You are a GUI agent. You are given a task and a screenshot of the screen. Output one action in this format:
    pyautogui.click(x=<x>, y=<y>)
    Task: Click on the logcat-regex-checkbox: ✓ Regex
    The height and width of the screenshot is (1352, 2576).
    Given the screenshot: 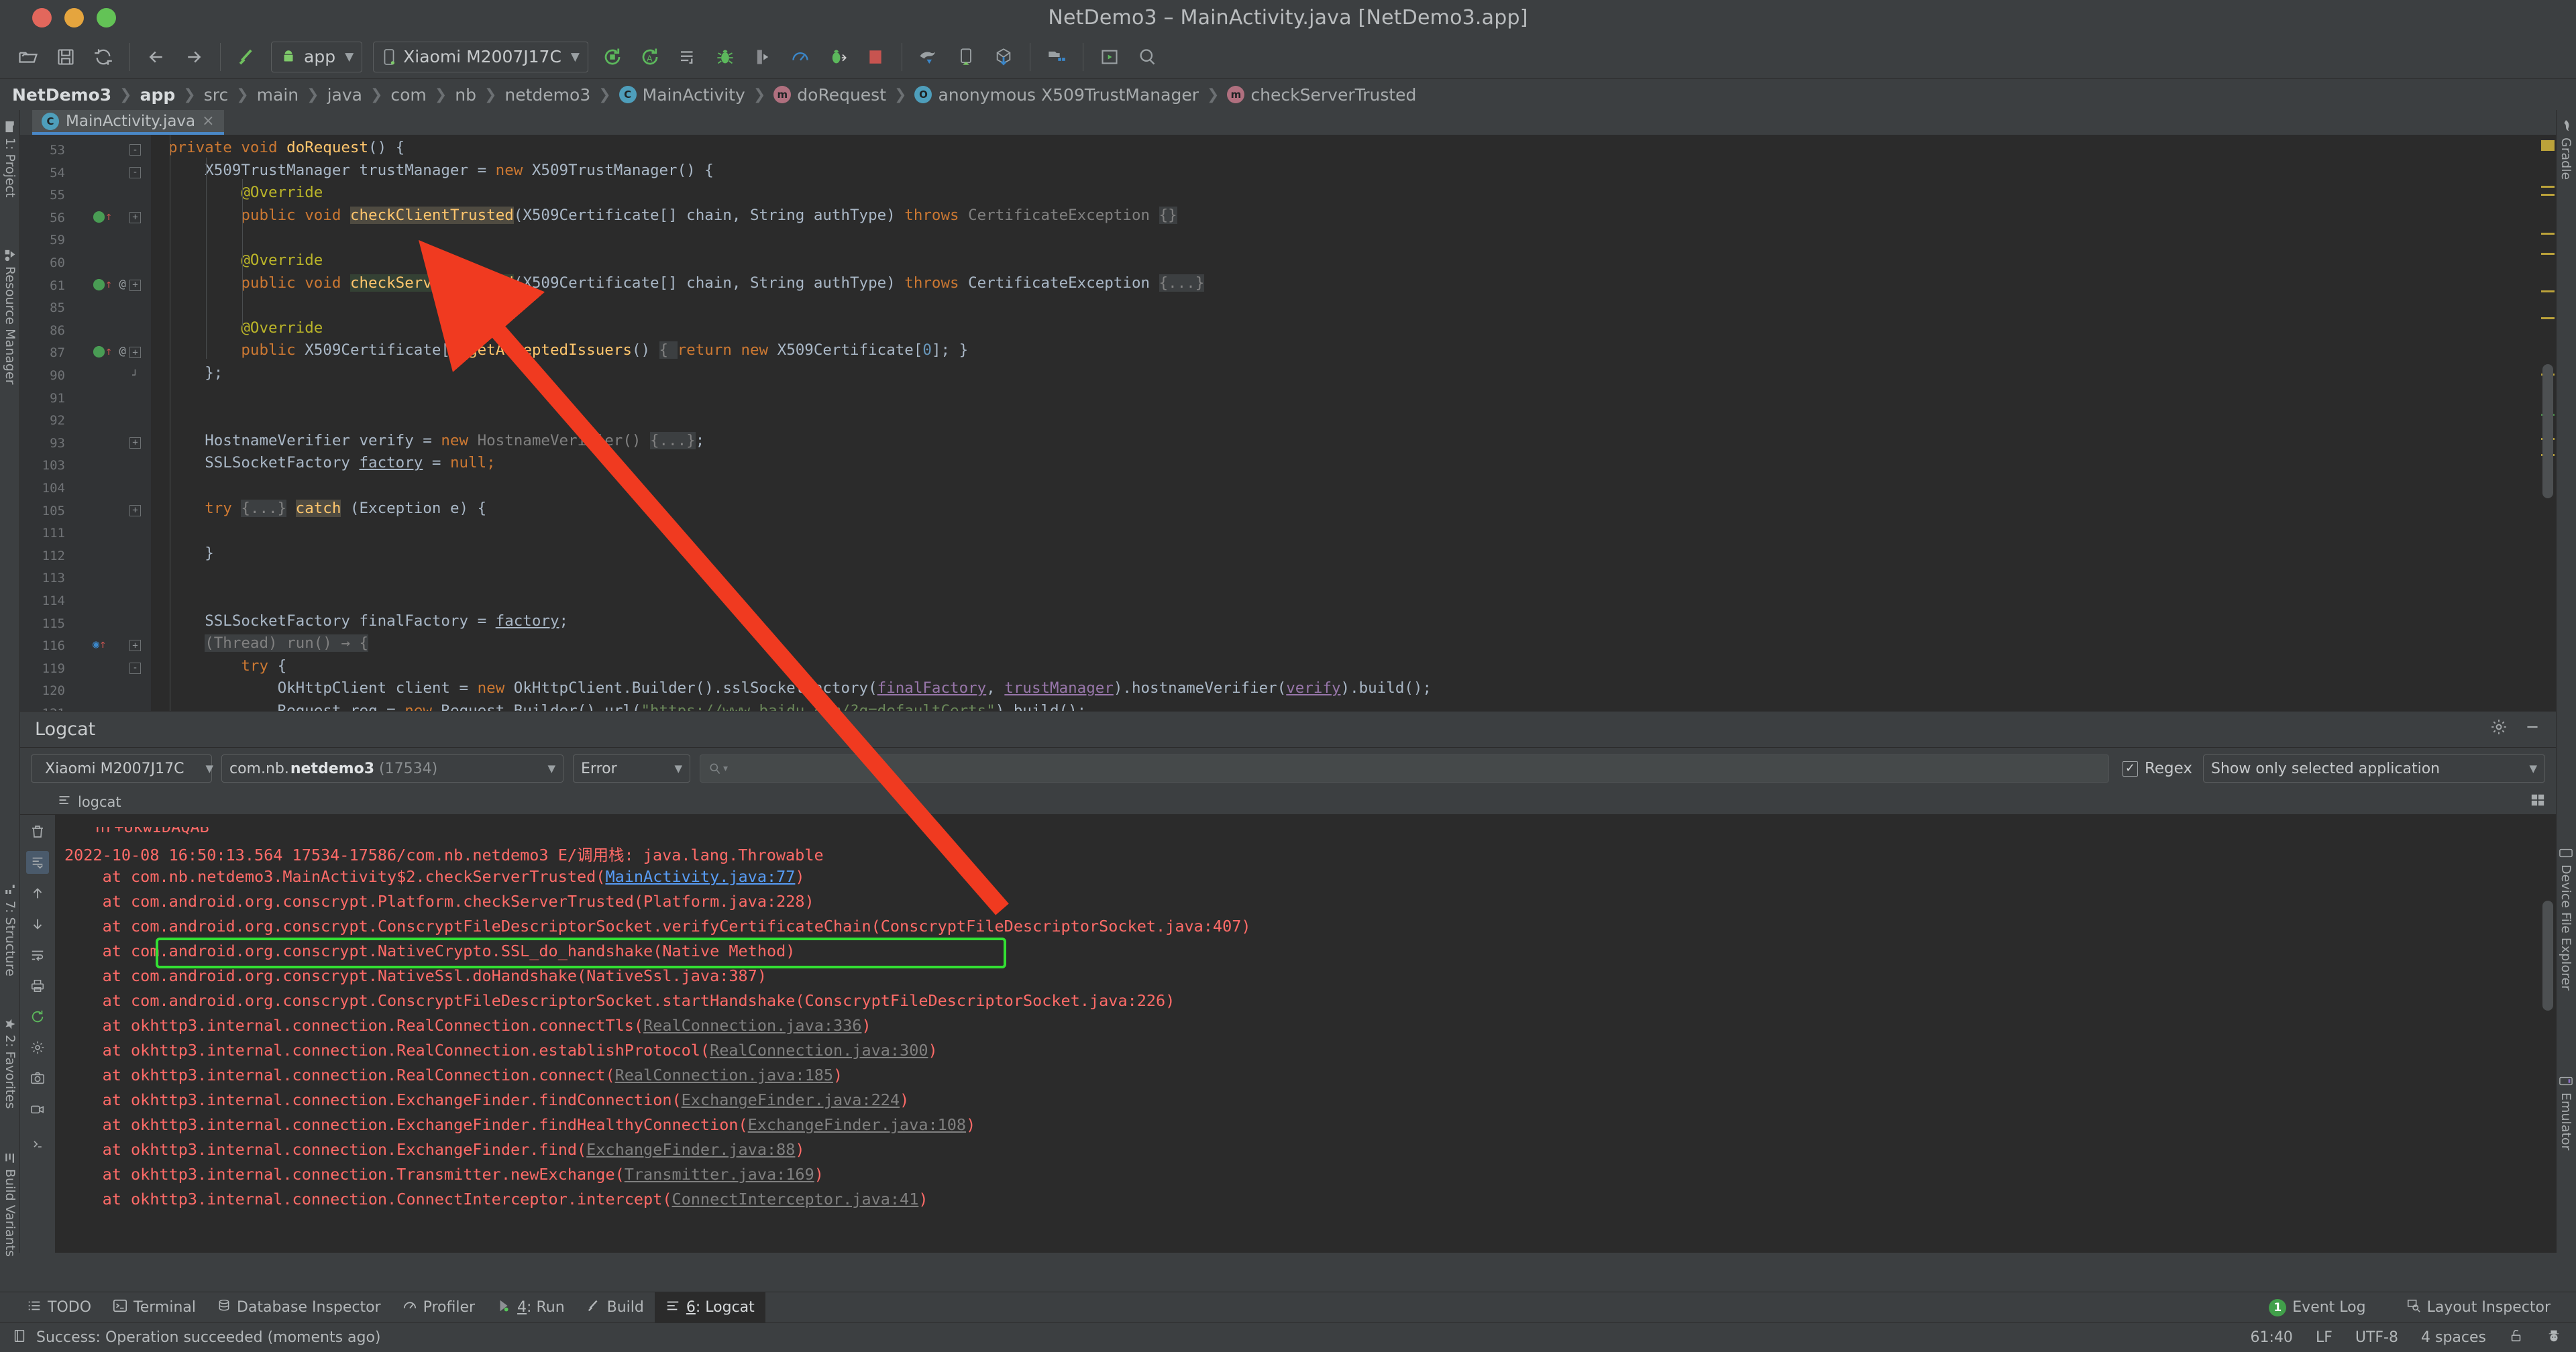 What is the action you would take?
    pyautogui.click(x=2157, y=768)
    